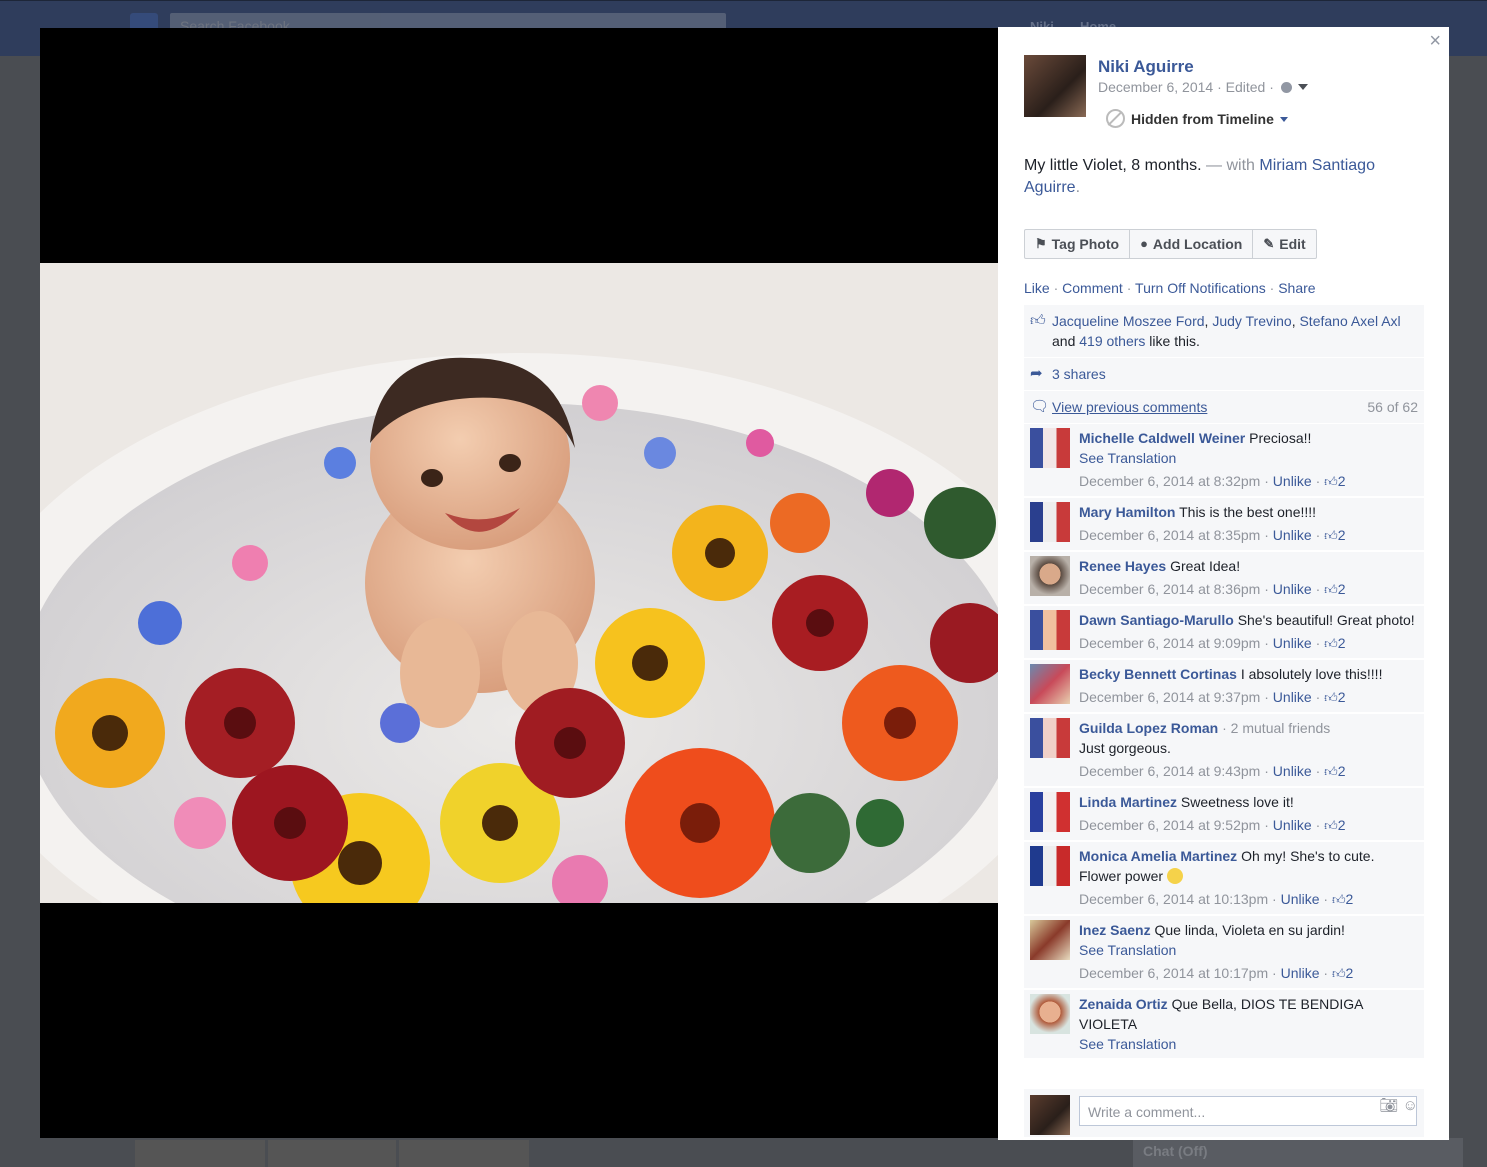  I want to click on commenter-name-link: Mary Hamilton, so click(1127, 512).